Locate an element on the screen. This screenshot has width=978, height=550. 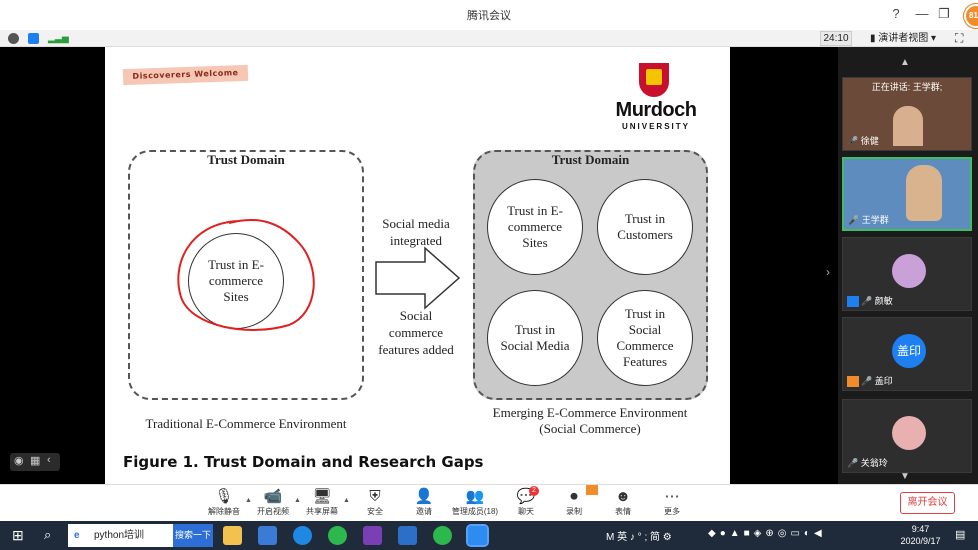
members-icon: 👥 is located at coordinates (475, 496).